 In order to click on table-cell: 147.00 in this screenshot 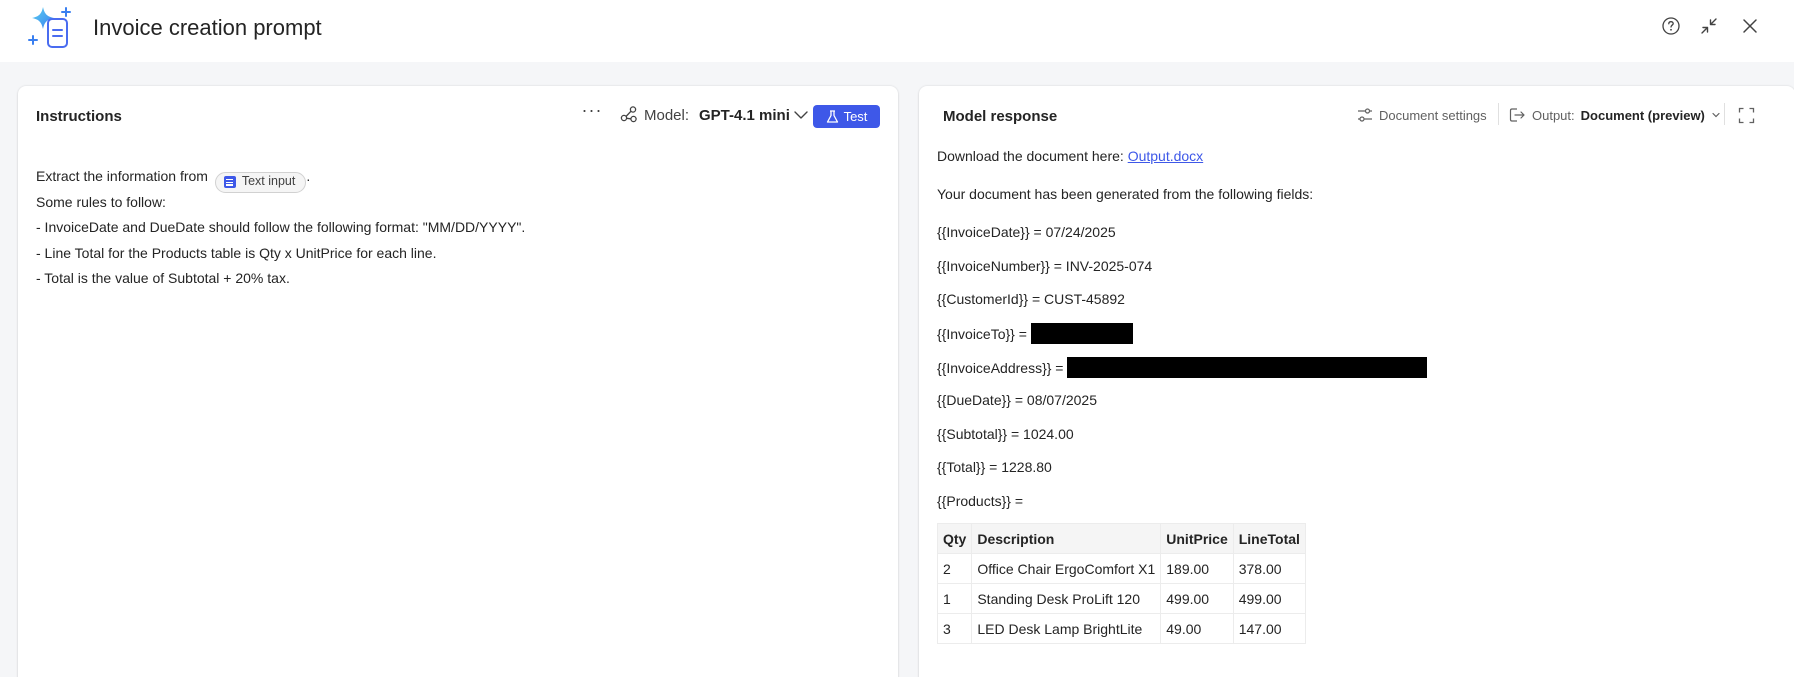, I will do `click(1269, 628)`.